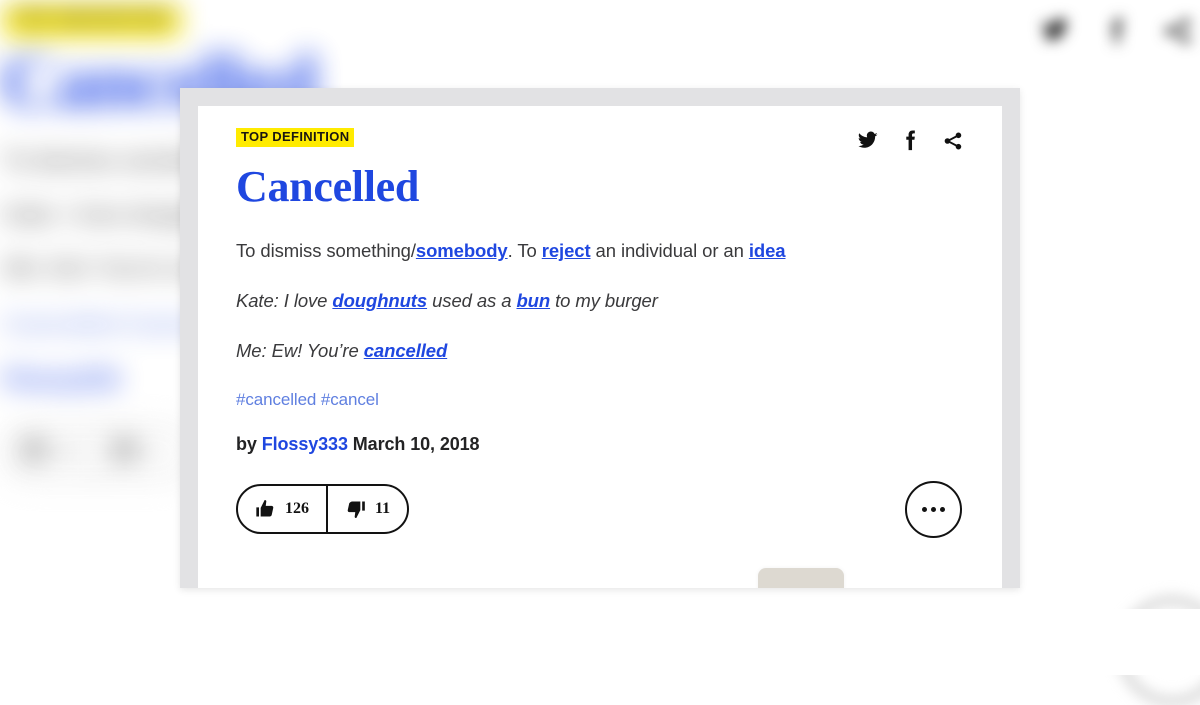 This screenshot has height=705, width=1200. What do you see at coordinates (600, 400) in the screenshot?
I see `tag-list: #cancelled #cancel` at bounding box center [600, 400].